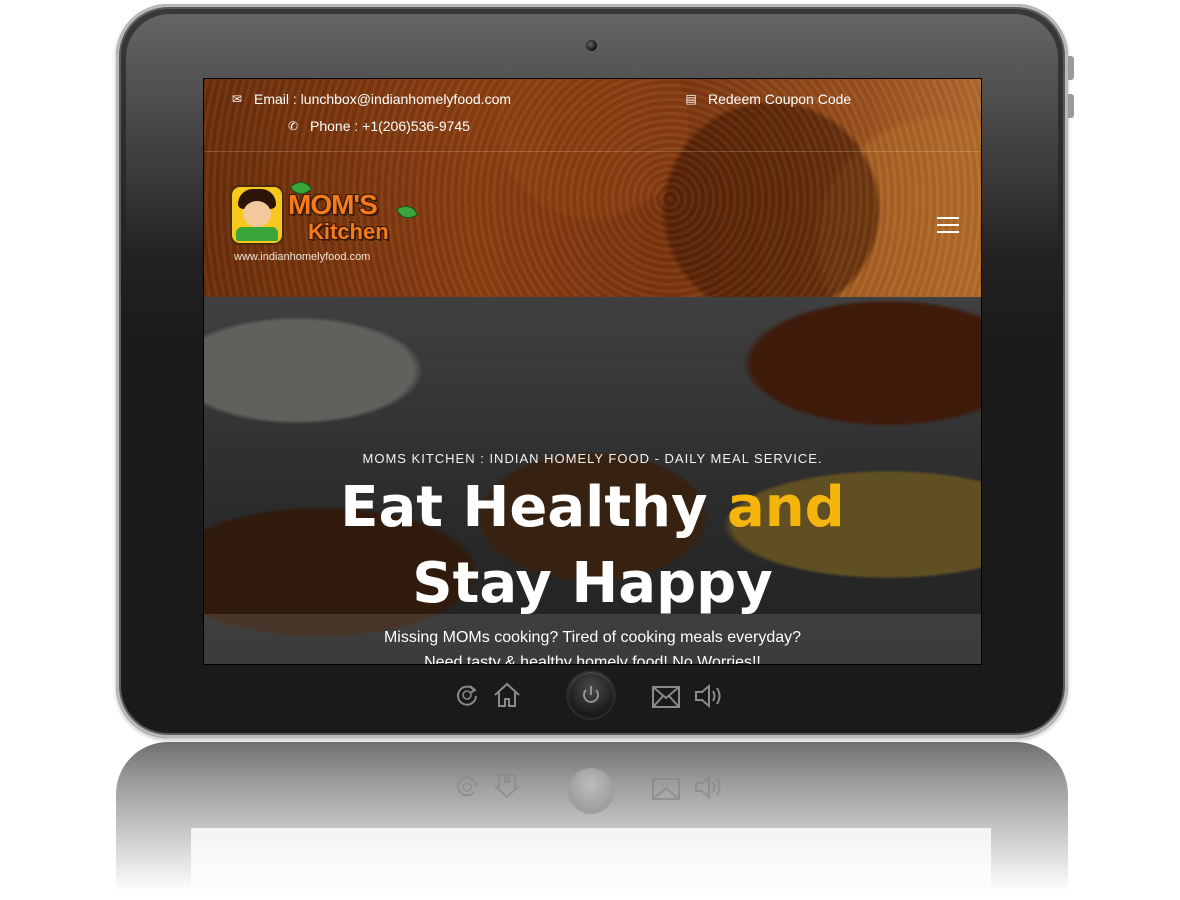 The image size is (1180, 900). I want to click on refresh-icon, so click(467, 698).